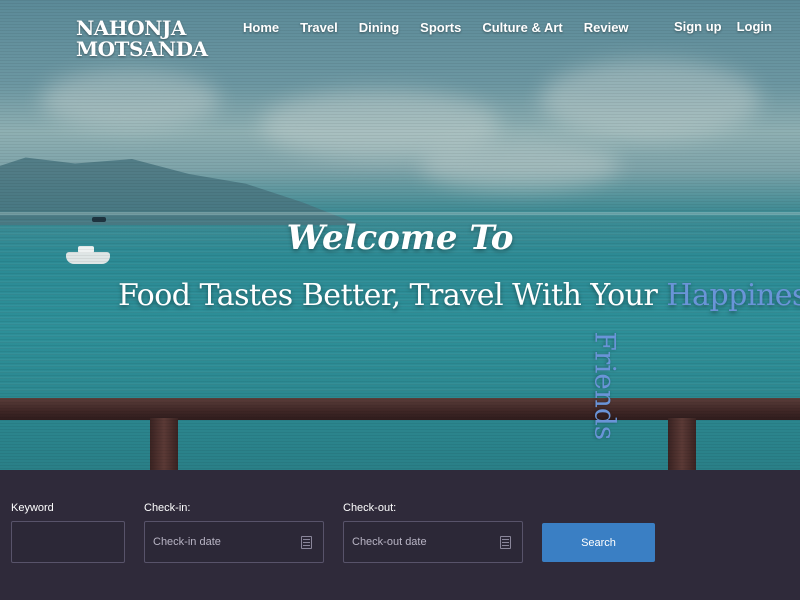  What do you see at coordinates (598, 542) in the screenshot?
I see `search-button: Search` at bounding box center [598, 542].